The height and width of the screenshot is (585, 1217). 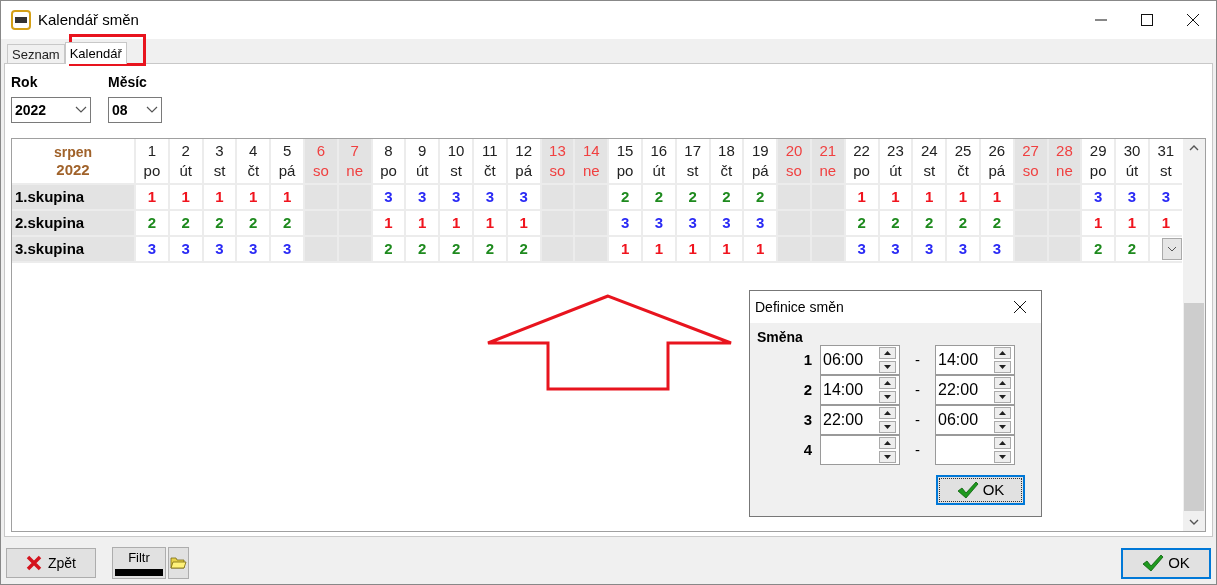 I want to click on scroll-up-icon, so click(x=1194, y=148).